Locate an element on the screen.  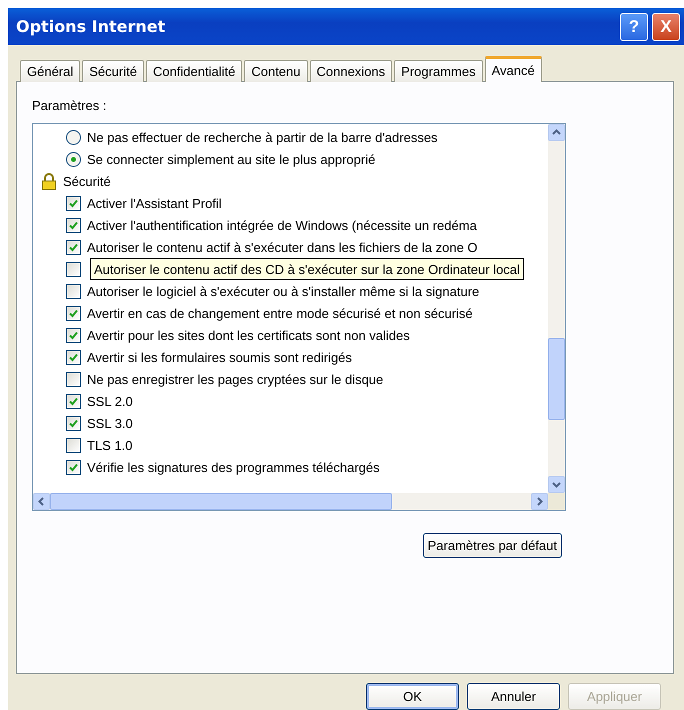
vertical-scrollbar is located at coordinates (556, 308).